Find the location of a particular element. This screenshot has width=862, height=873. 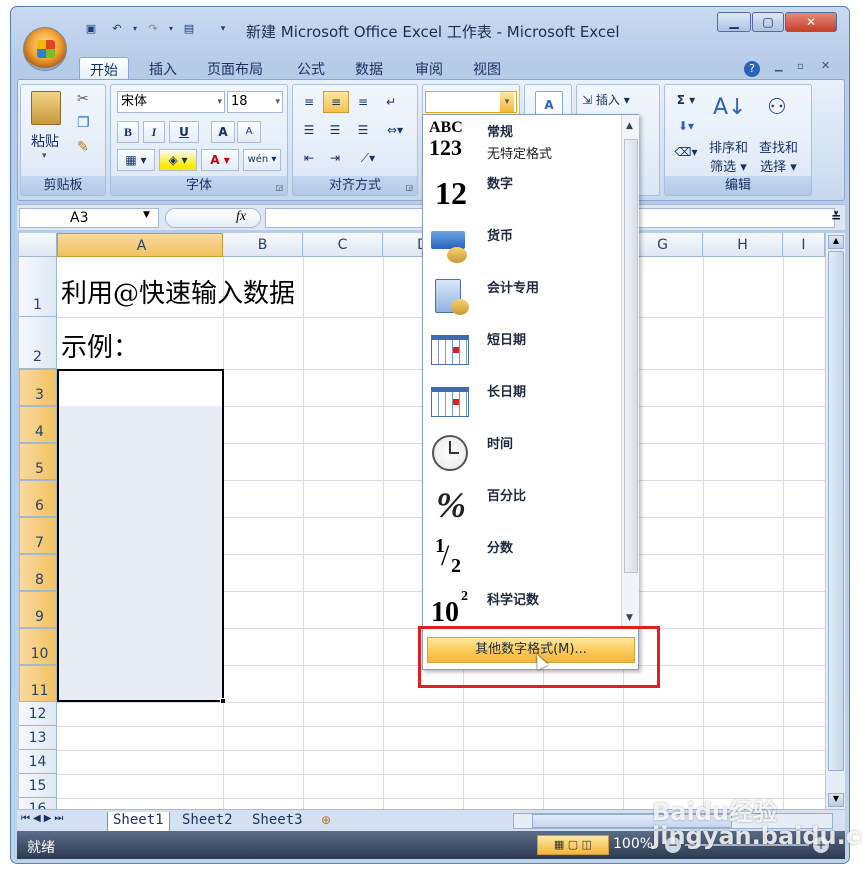

row-header: 7 is located at coordinates (38, 535).